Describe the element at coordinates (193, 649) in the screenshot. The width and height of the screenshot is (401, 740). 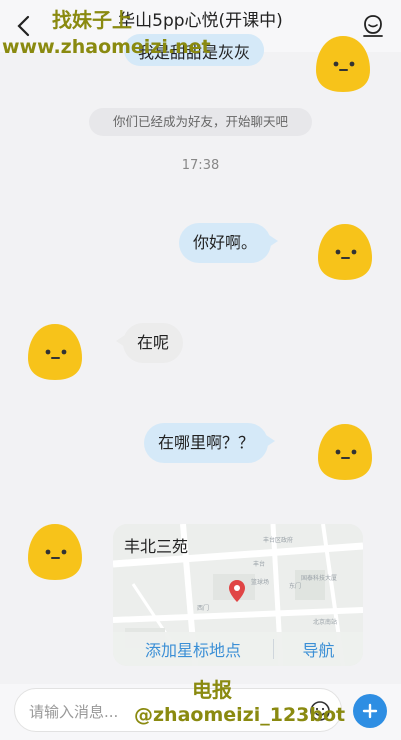
I see `add-star-location-button: 添加星标地点` at that location.